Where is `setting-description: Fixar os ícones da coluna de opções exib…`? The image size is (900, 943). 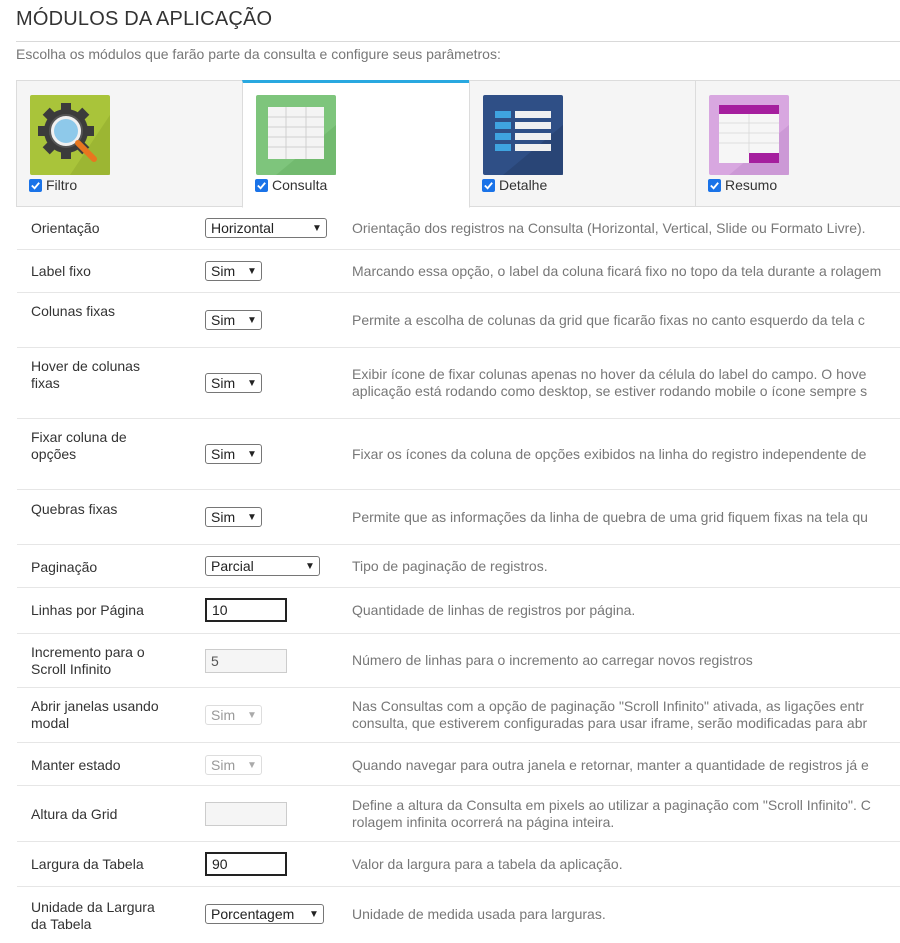
setting-description: Fixar os ícones da coluna de opções exib… is located at coordinates (609, 454).